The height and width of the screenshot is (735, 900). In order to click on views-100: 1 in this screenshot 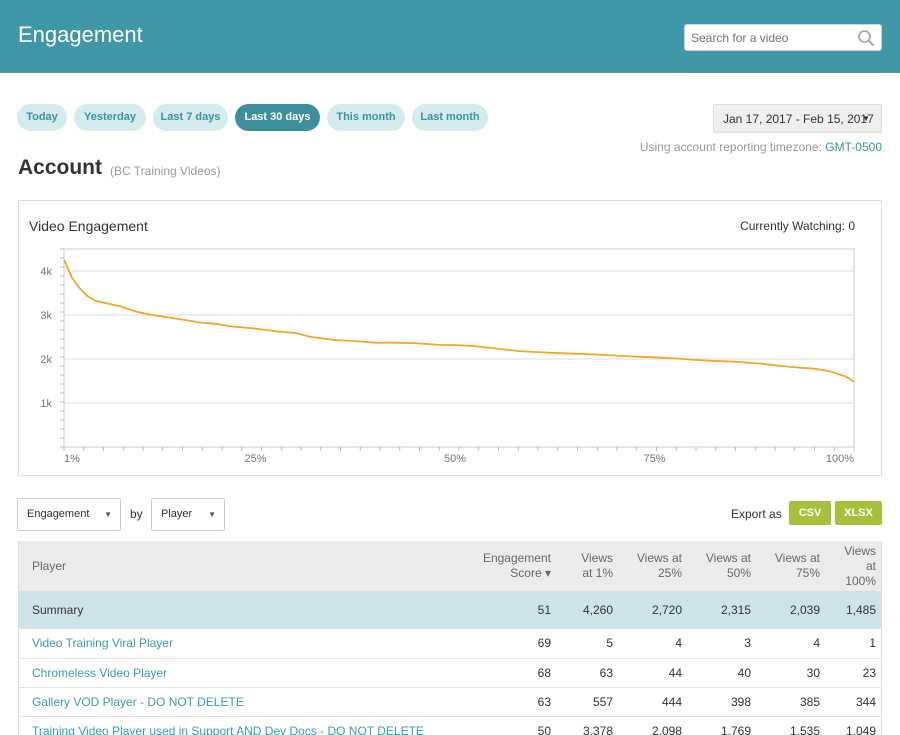, I will do `click(872, 643)`.